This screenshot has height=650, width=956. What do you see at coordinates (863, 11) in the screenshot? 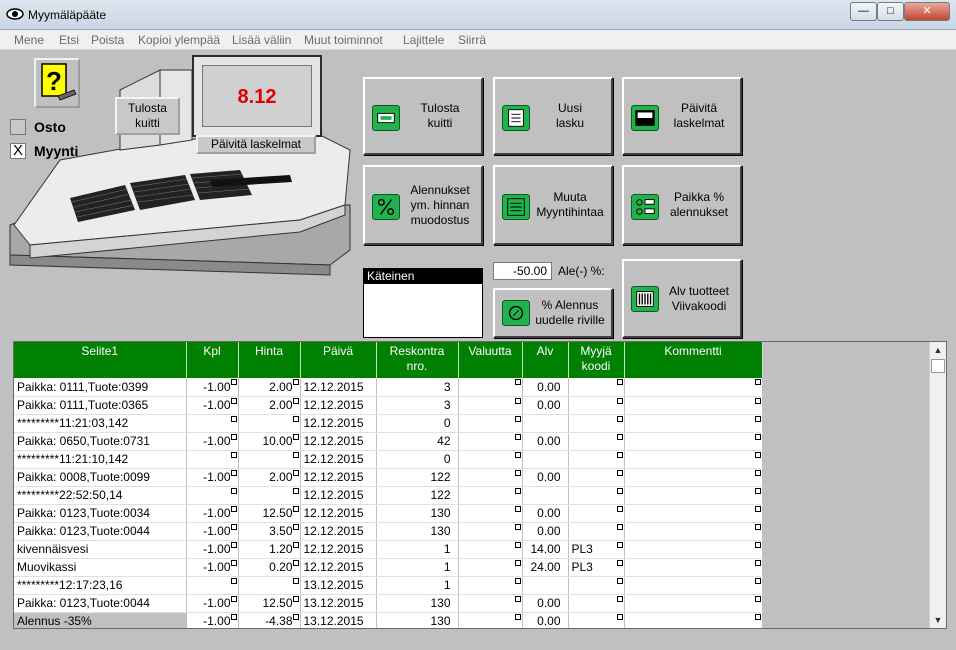
I see `minimize-button: —` at bounding box center [863, 11].